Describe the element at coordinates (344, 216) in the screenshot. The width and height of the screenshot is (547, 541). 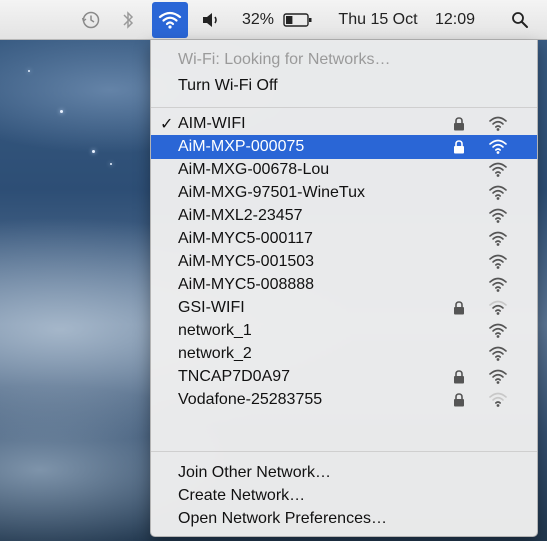
I see `network-item: AiM-MXL2-23457` at that location.